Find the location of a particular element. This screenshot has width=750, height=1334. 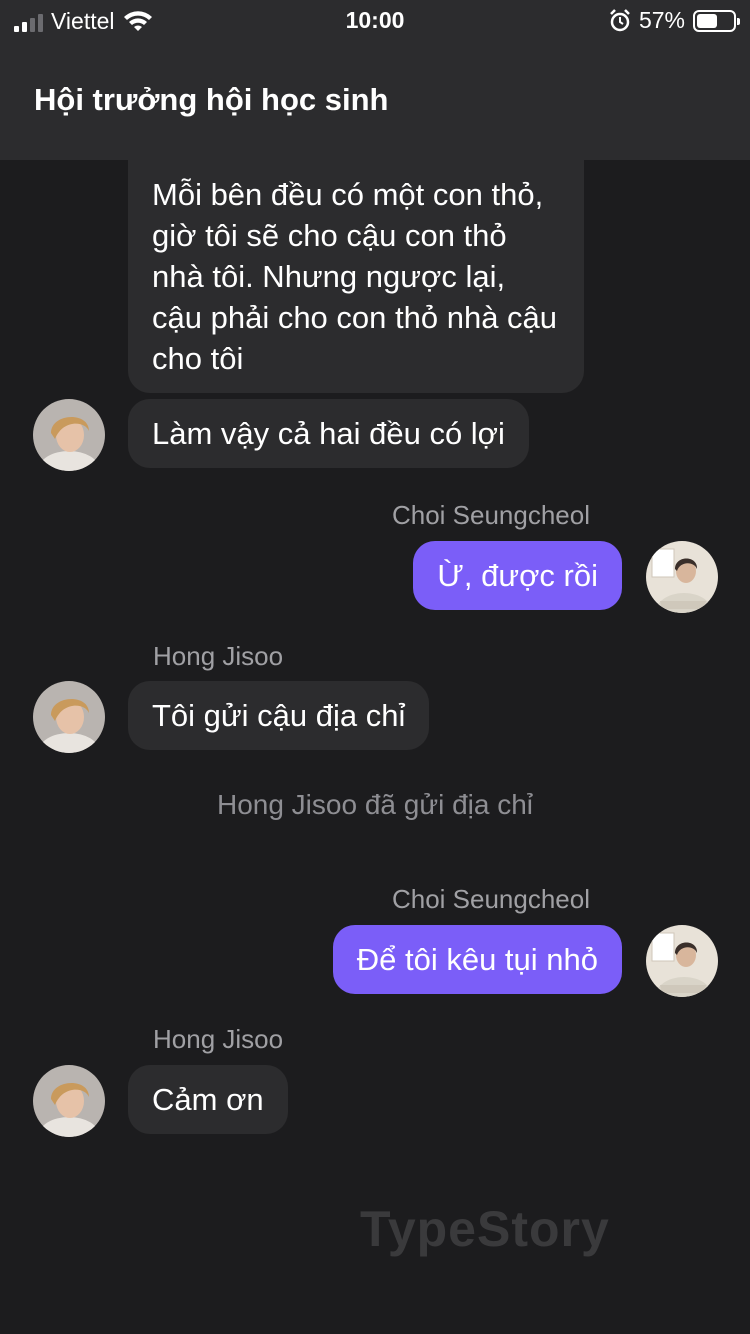

message-bubble-outgoing: Ừ, được rồi is located at coordinates (517, 575).